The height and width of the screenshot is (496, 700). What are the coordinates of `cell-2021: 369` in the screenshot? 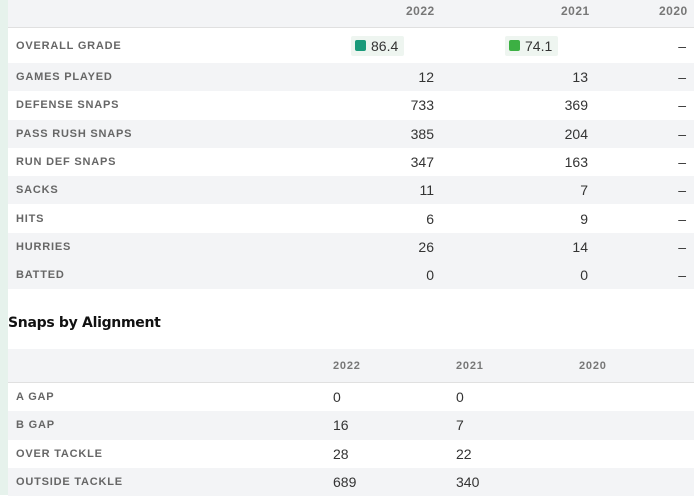 It's located at (576, 105).